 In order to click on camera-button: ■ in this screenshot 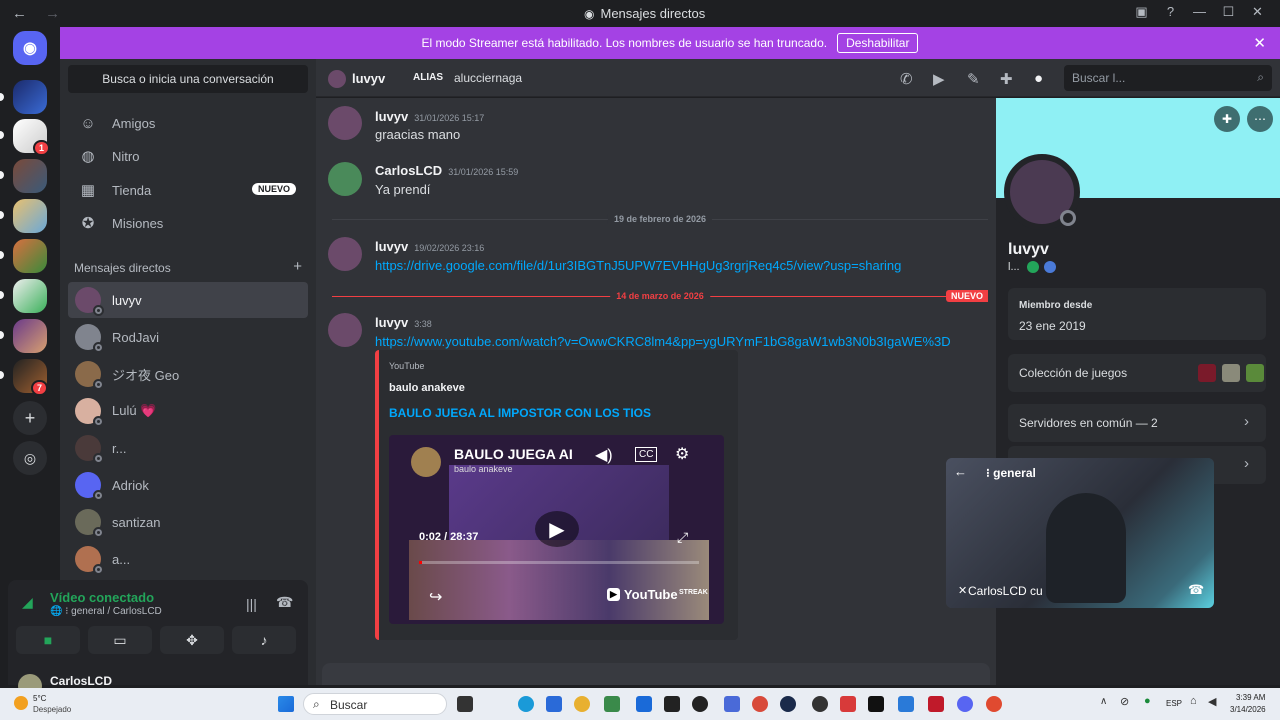, I will do `click(48, 640)`.